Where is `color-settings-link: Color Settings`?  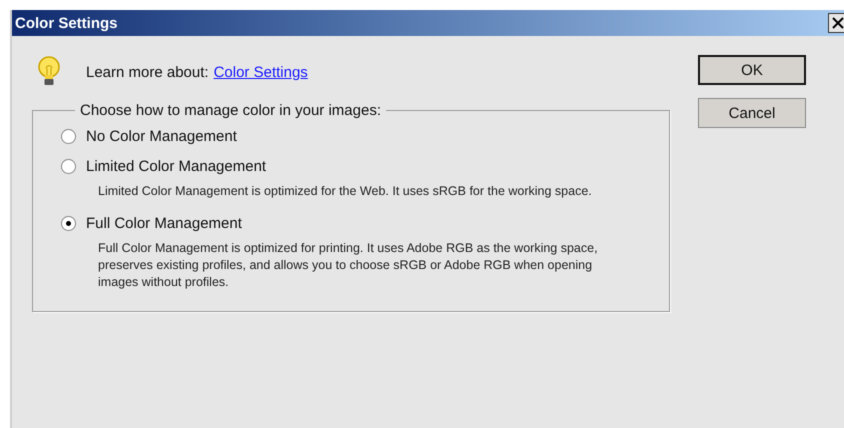 color-settings-link: Color Settings is located at coordinates (261, 72).